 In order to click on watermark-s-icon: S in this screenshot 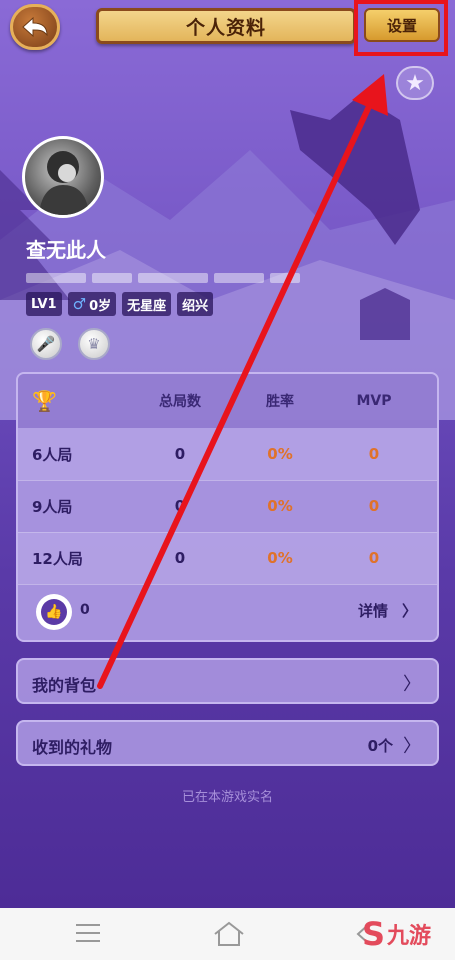, I will do `click(374, 934)`.